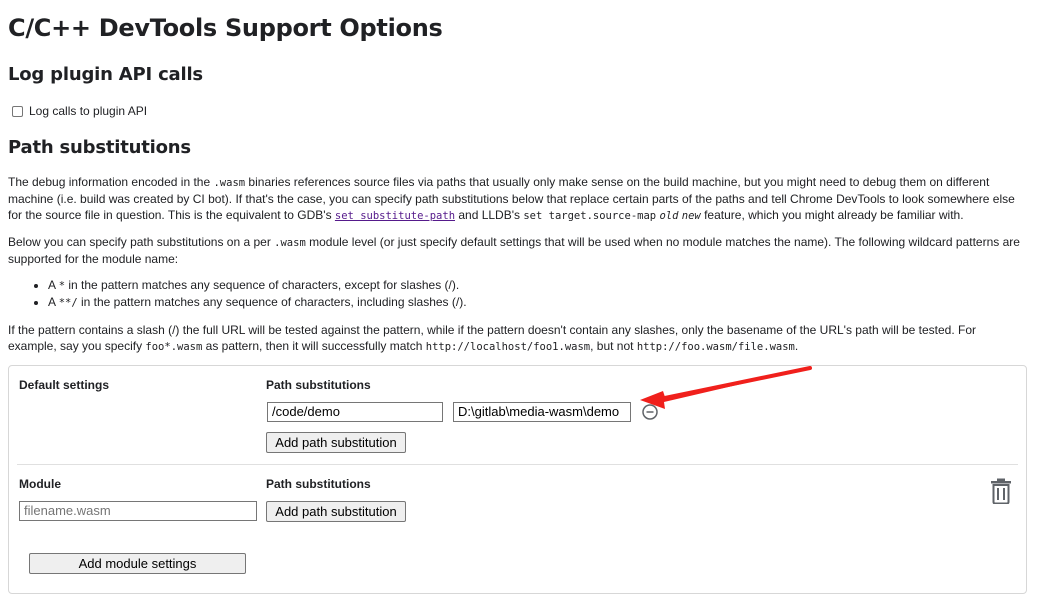 This screenshot has width=1039, height=605. Describe the element at coordinates (590, 216) in the screenshot. I see `code-source-map: set target.source-map` at that location.